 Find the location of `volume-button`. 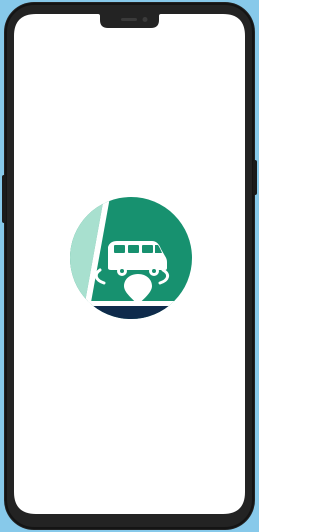

volume-button is located at coordinates (4, 199).